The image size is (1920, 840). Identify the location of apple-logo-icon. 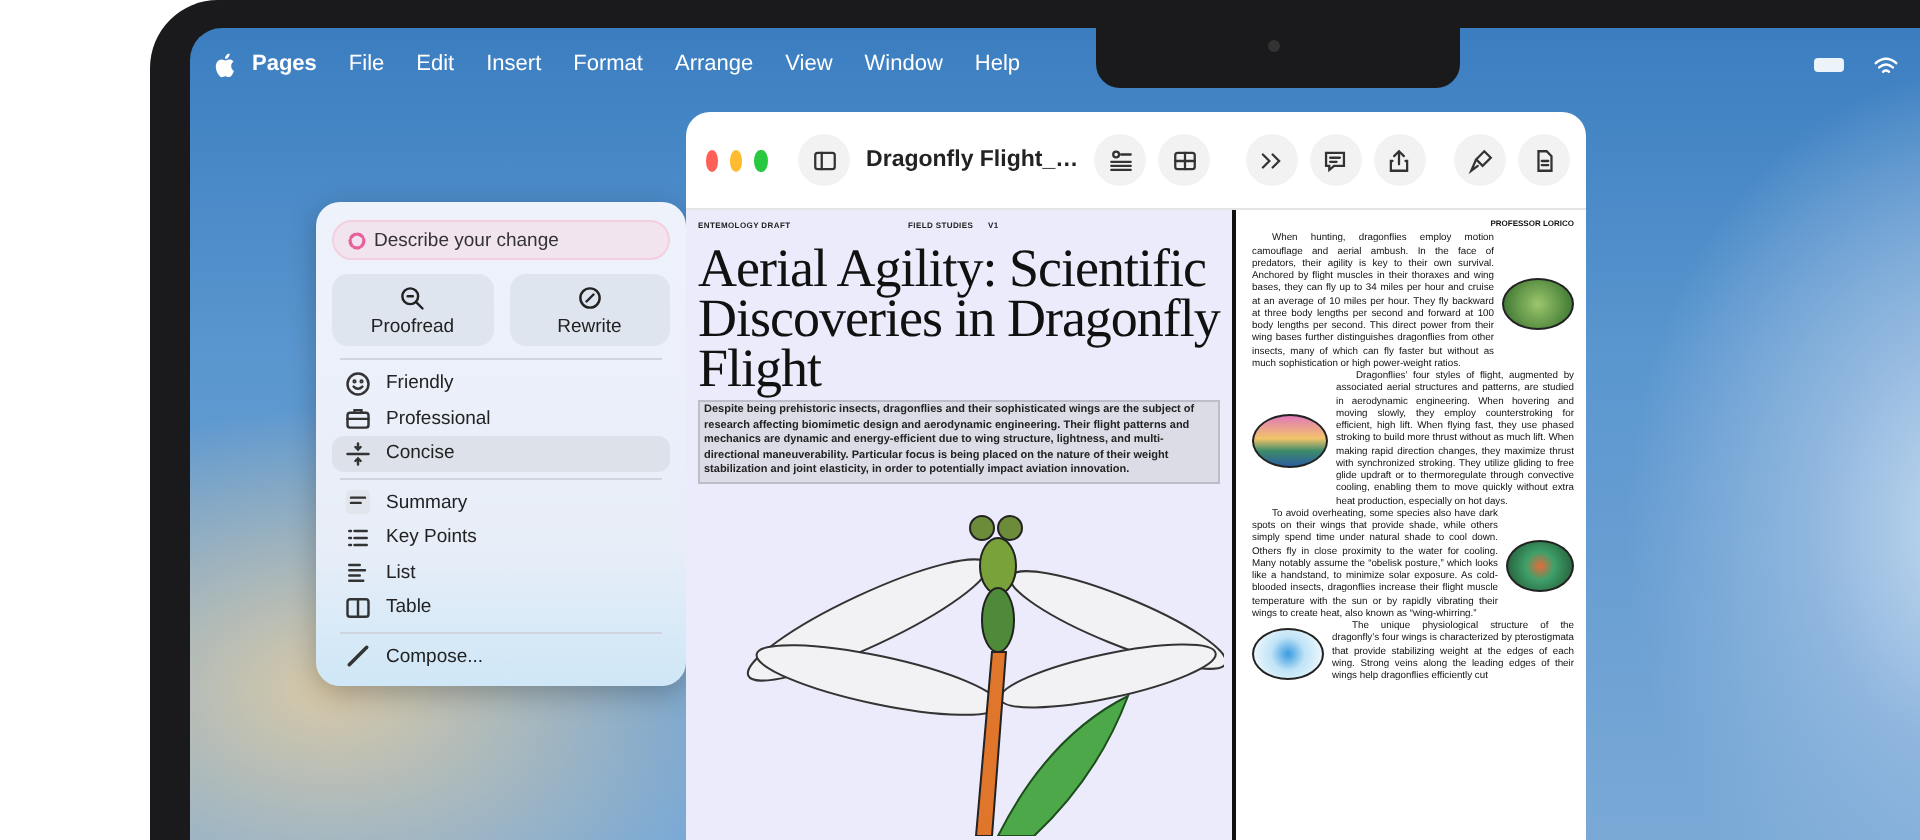
(225, 64).